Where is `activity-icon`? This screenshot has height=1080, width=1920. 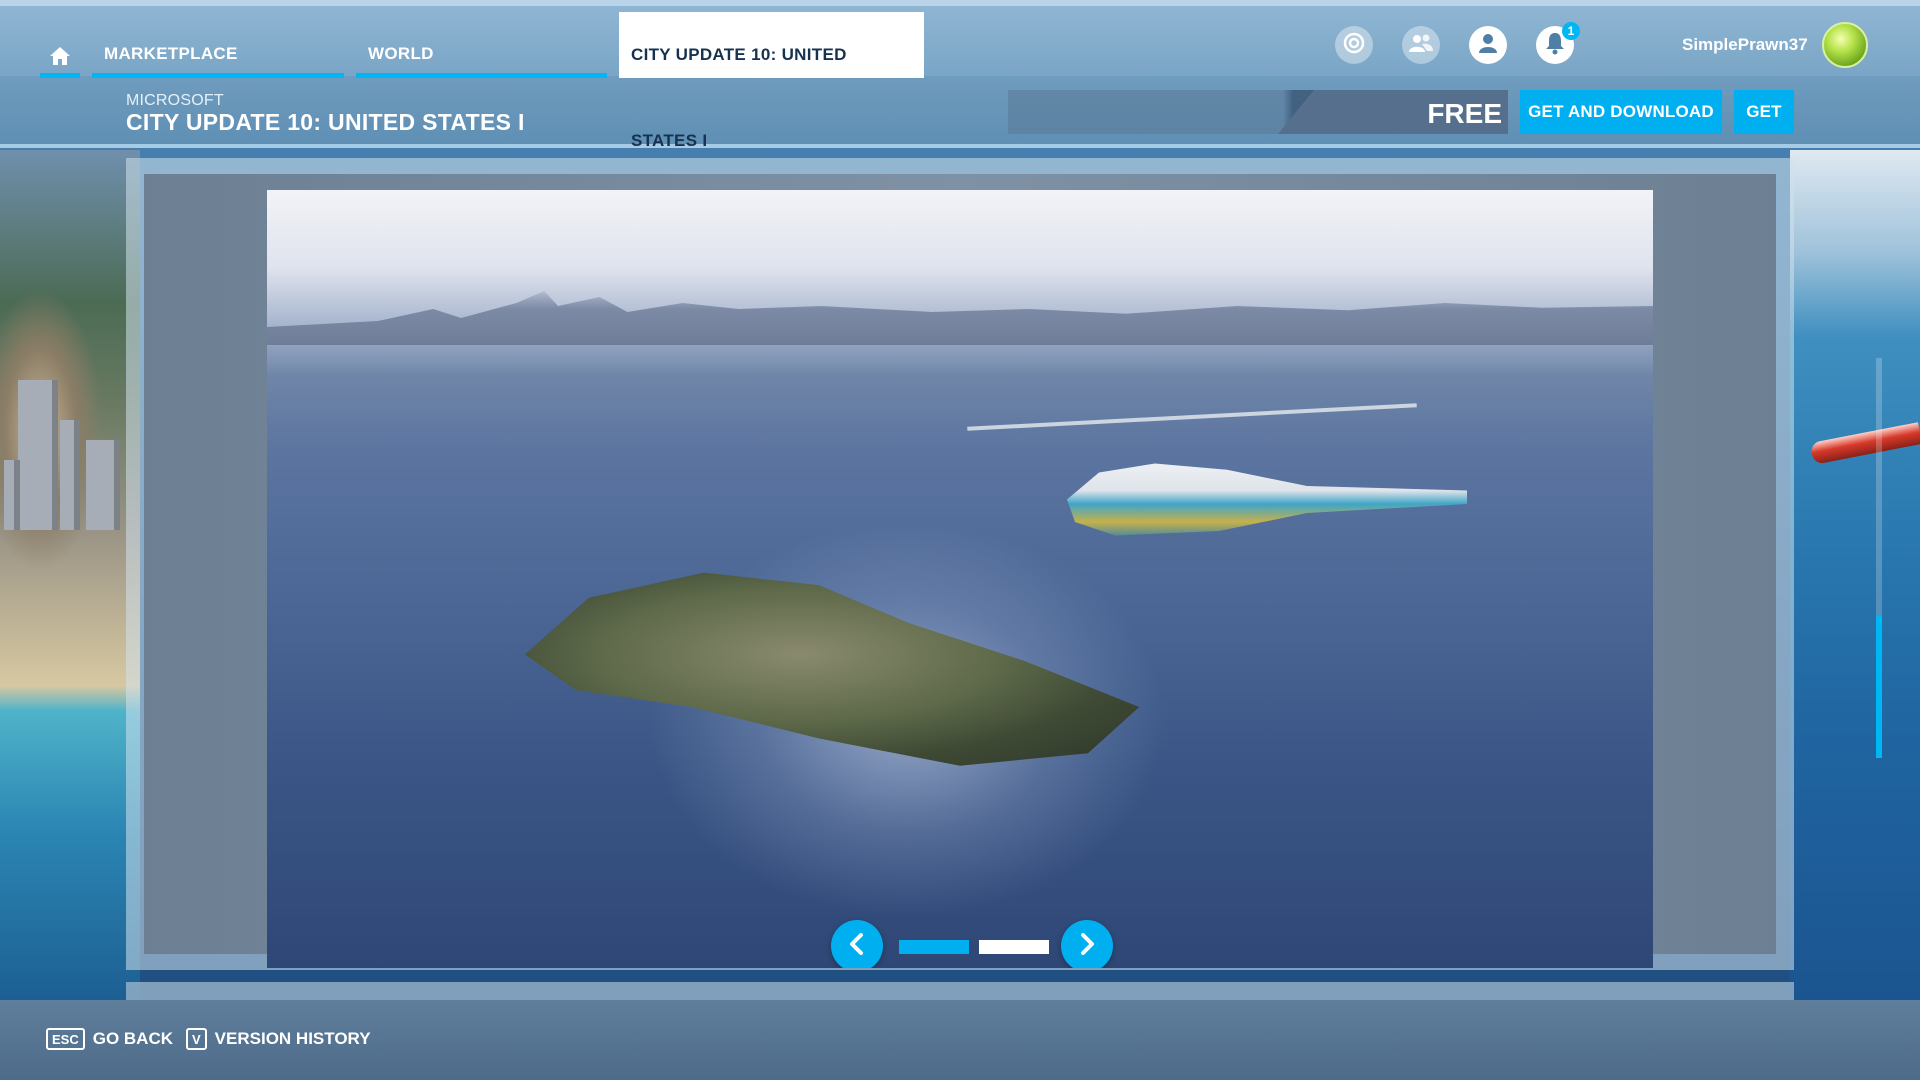
activity-icon is located at coordinates (1354, 45).